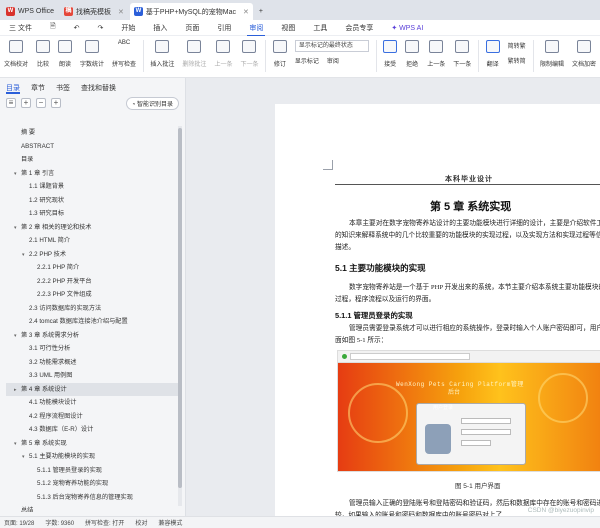 The width and height of the screenshot is (600, 528). I want to click on menu-home: 开始, so click(128, 28).